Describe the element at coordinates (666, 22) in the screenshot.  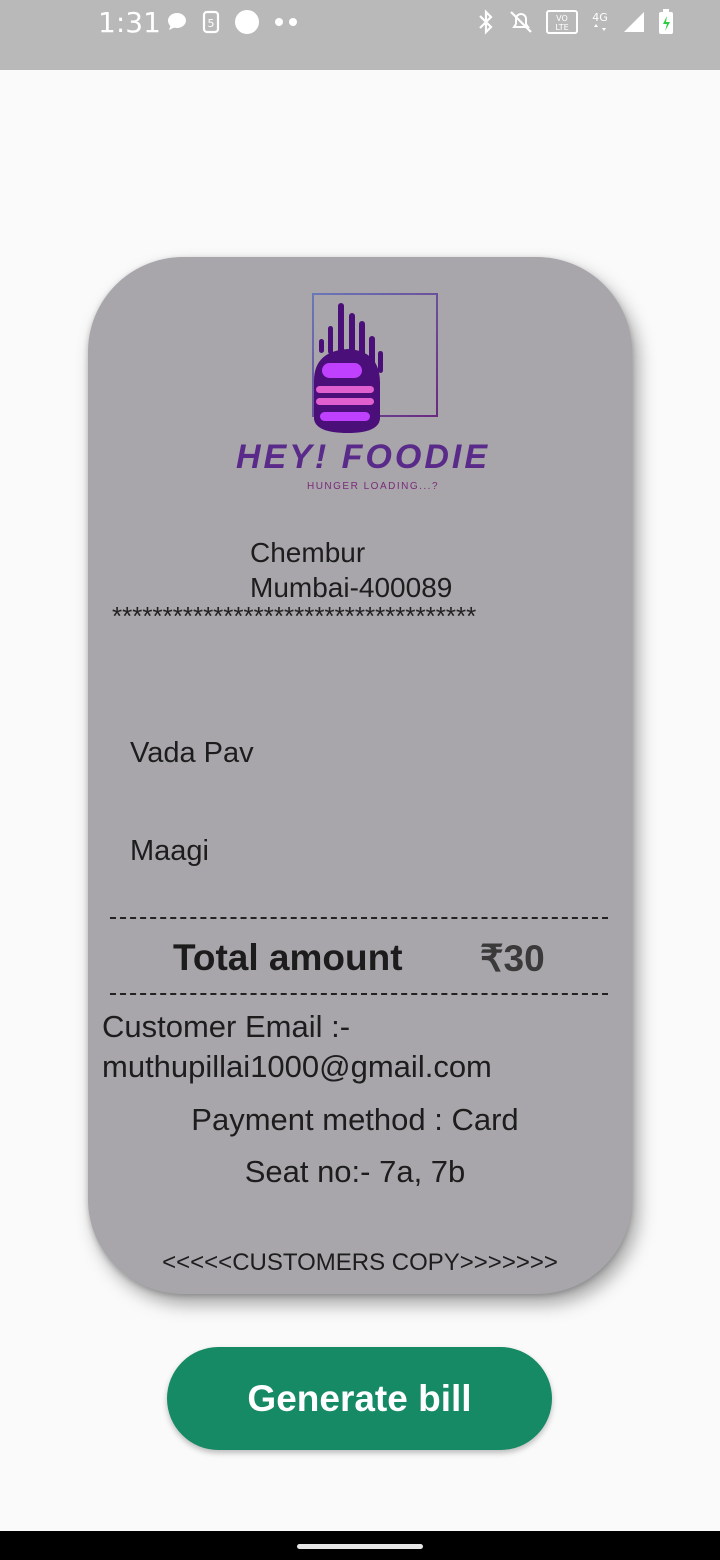
I see `battery-charging-icon` at that location.